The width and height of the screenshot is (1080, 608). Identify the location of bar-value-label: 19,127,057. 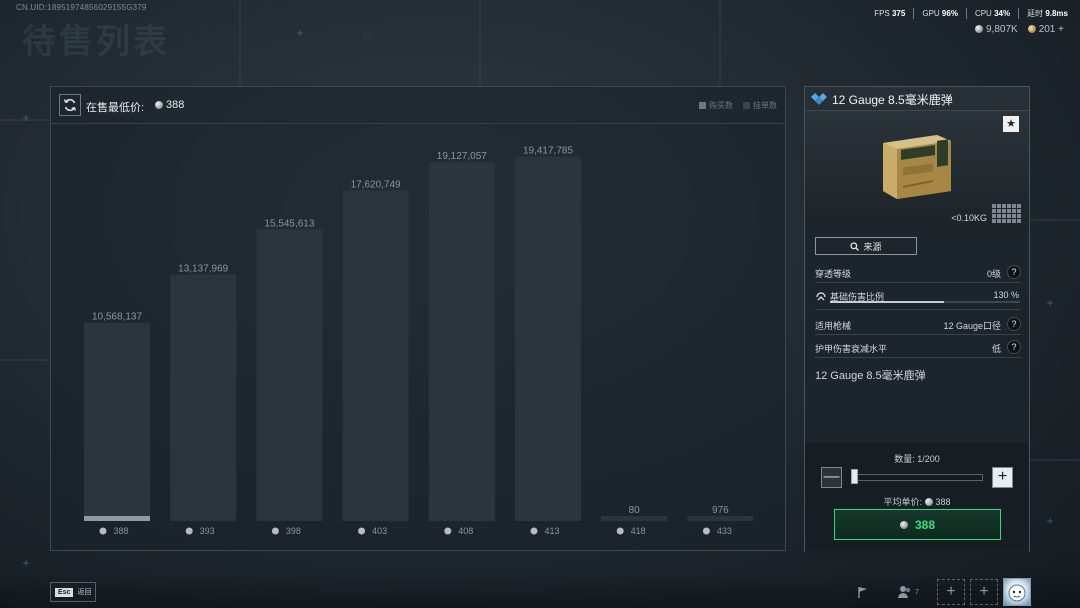
(462, 156).